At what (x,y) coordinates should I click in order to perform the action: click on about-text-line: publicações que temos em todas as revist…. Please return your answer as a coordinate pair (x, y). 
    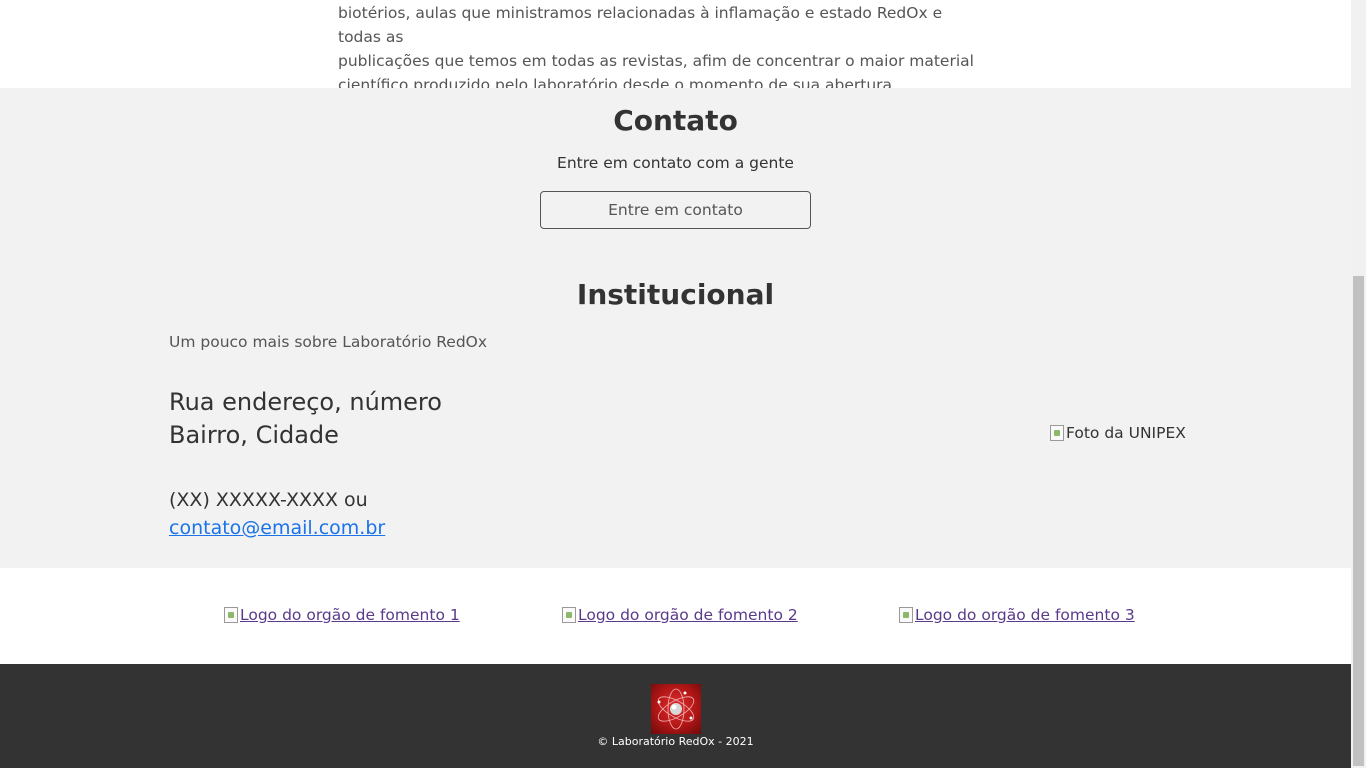
    Looking at the image, I should click on (656, 61).